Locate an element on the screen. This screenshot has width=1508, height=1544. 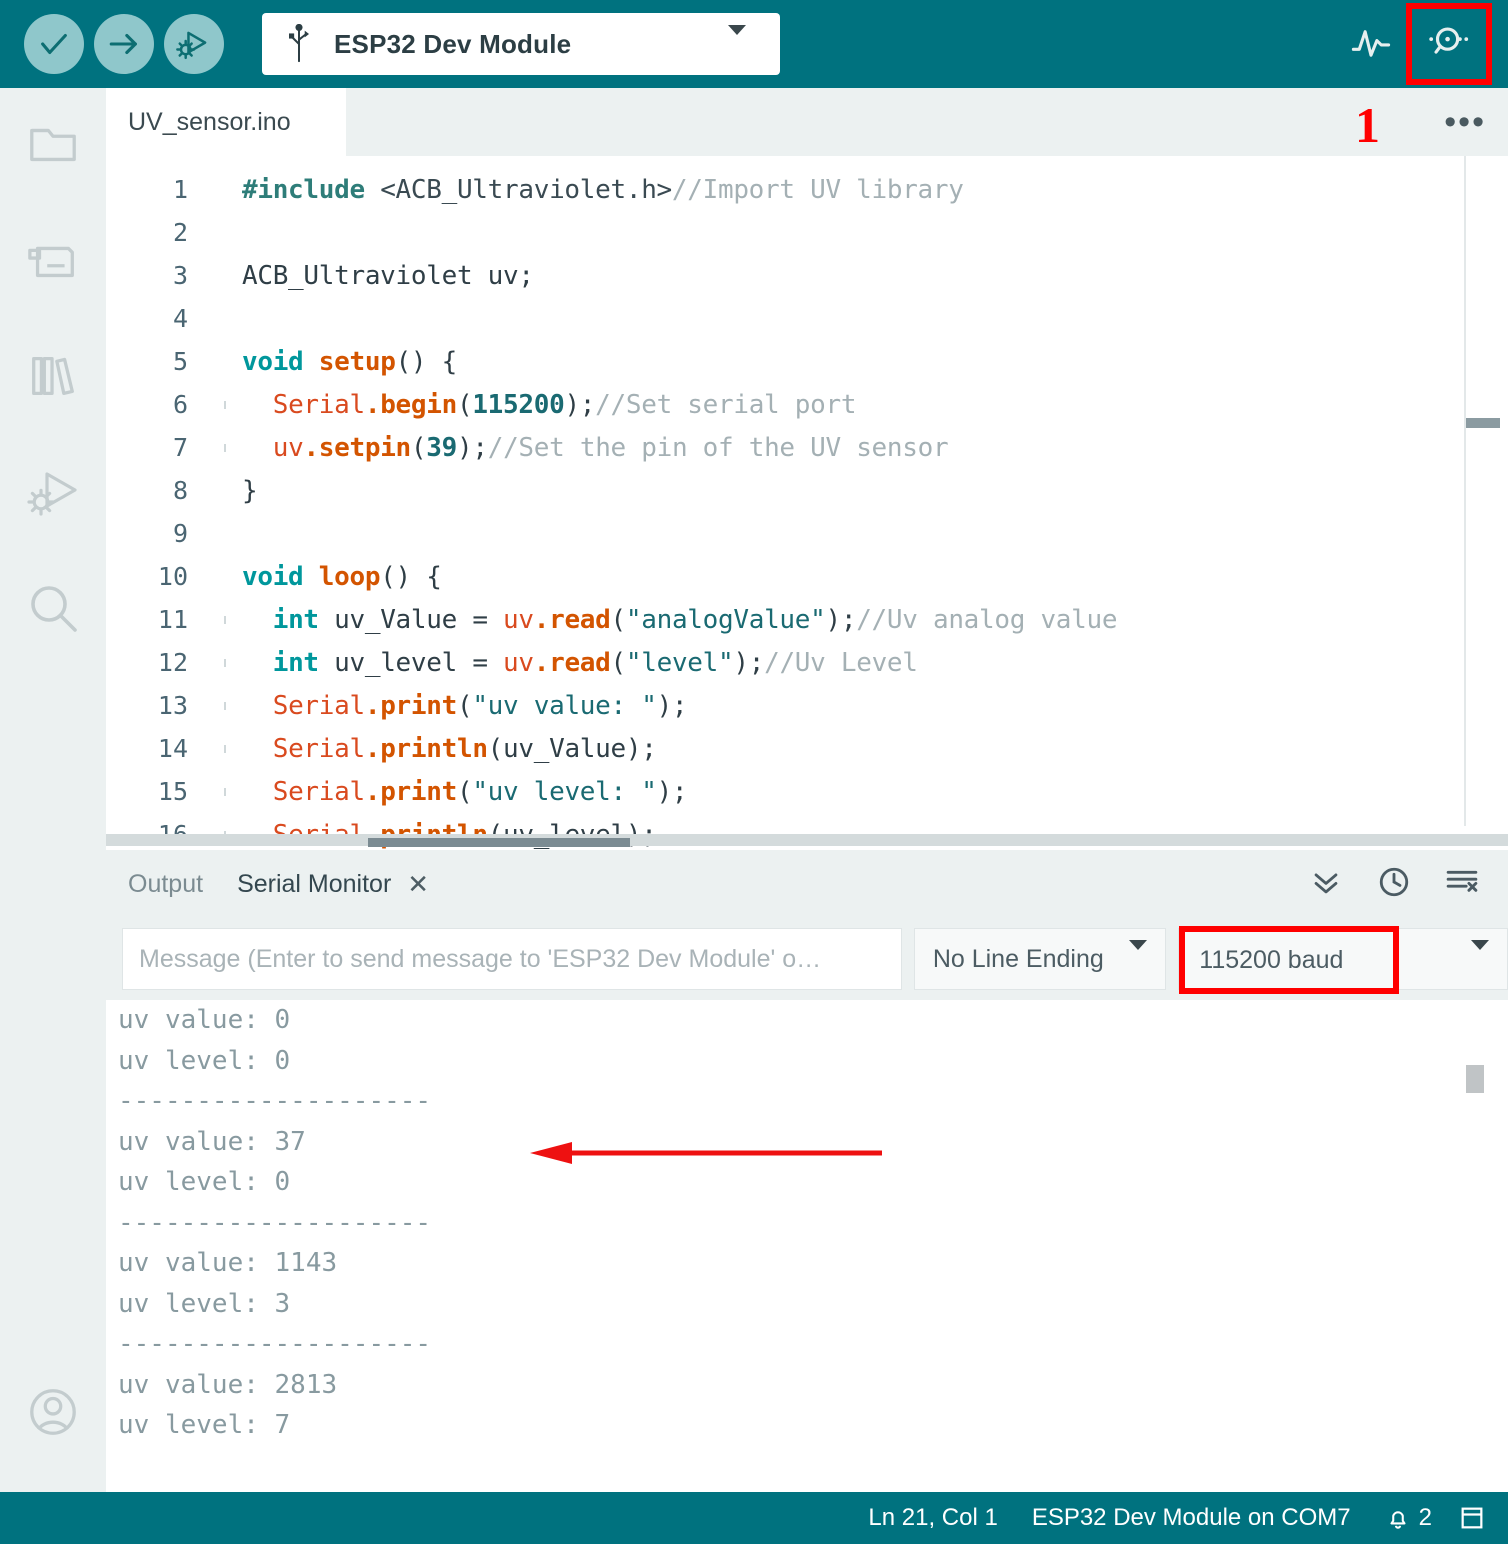
debug-icon is located at coordinates (53, 494).